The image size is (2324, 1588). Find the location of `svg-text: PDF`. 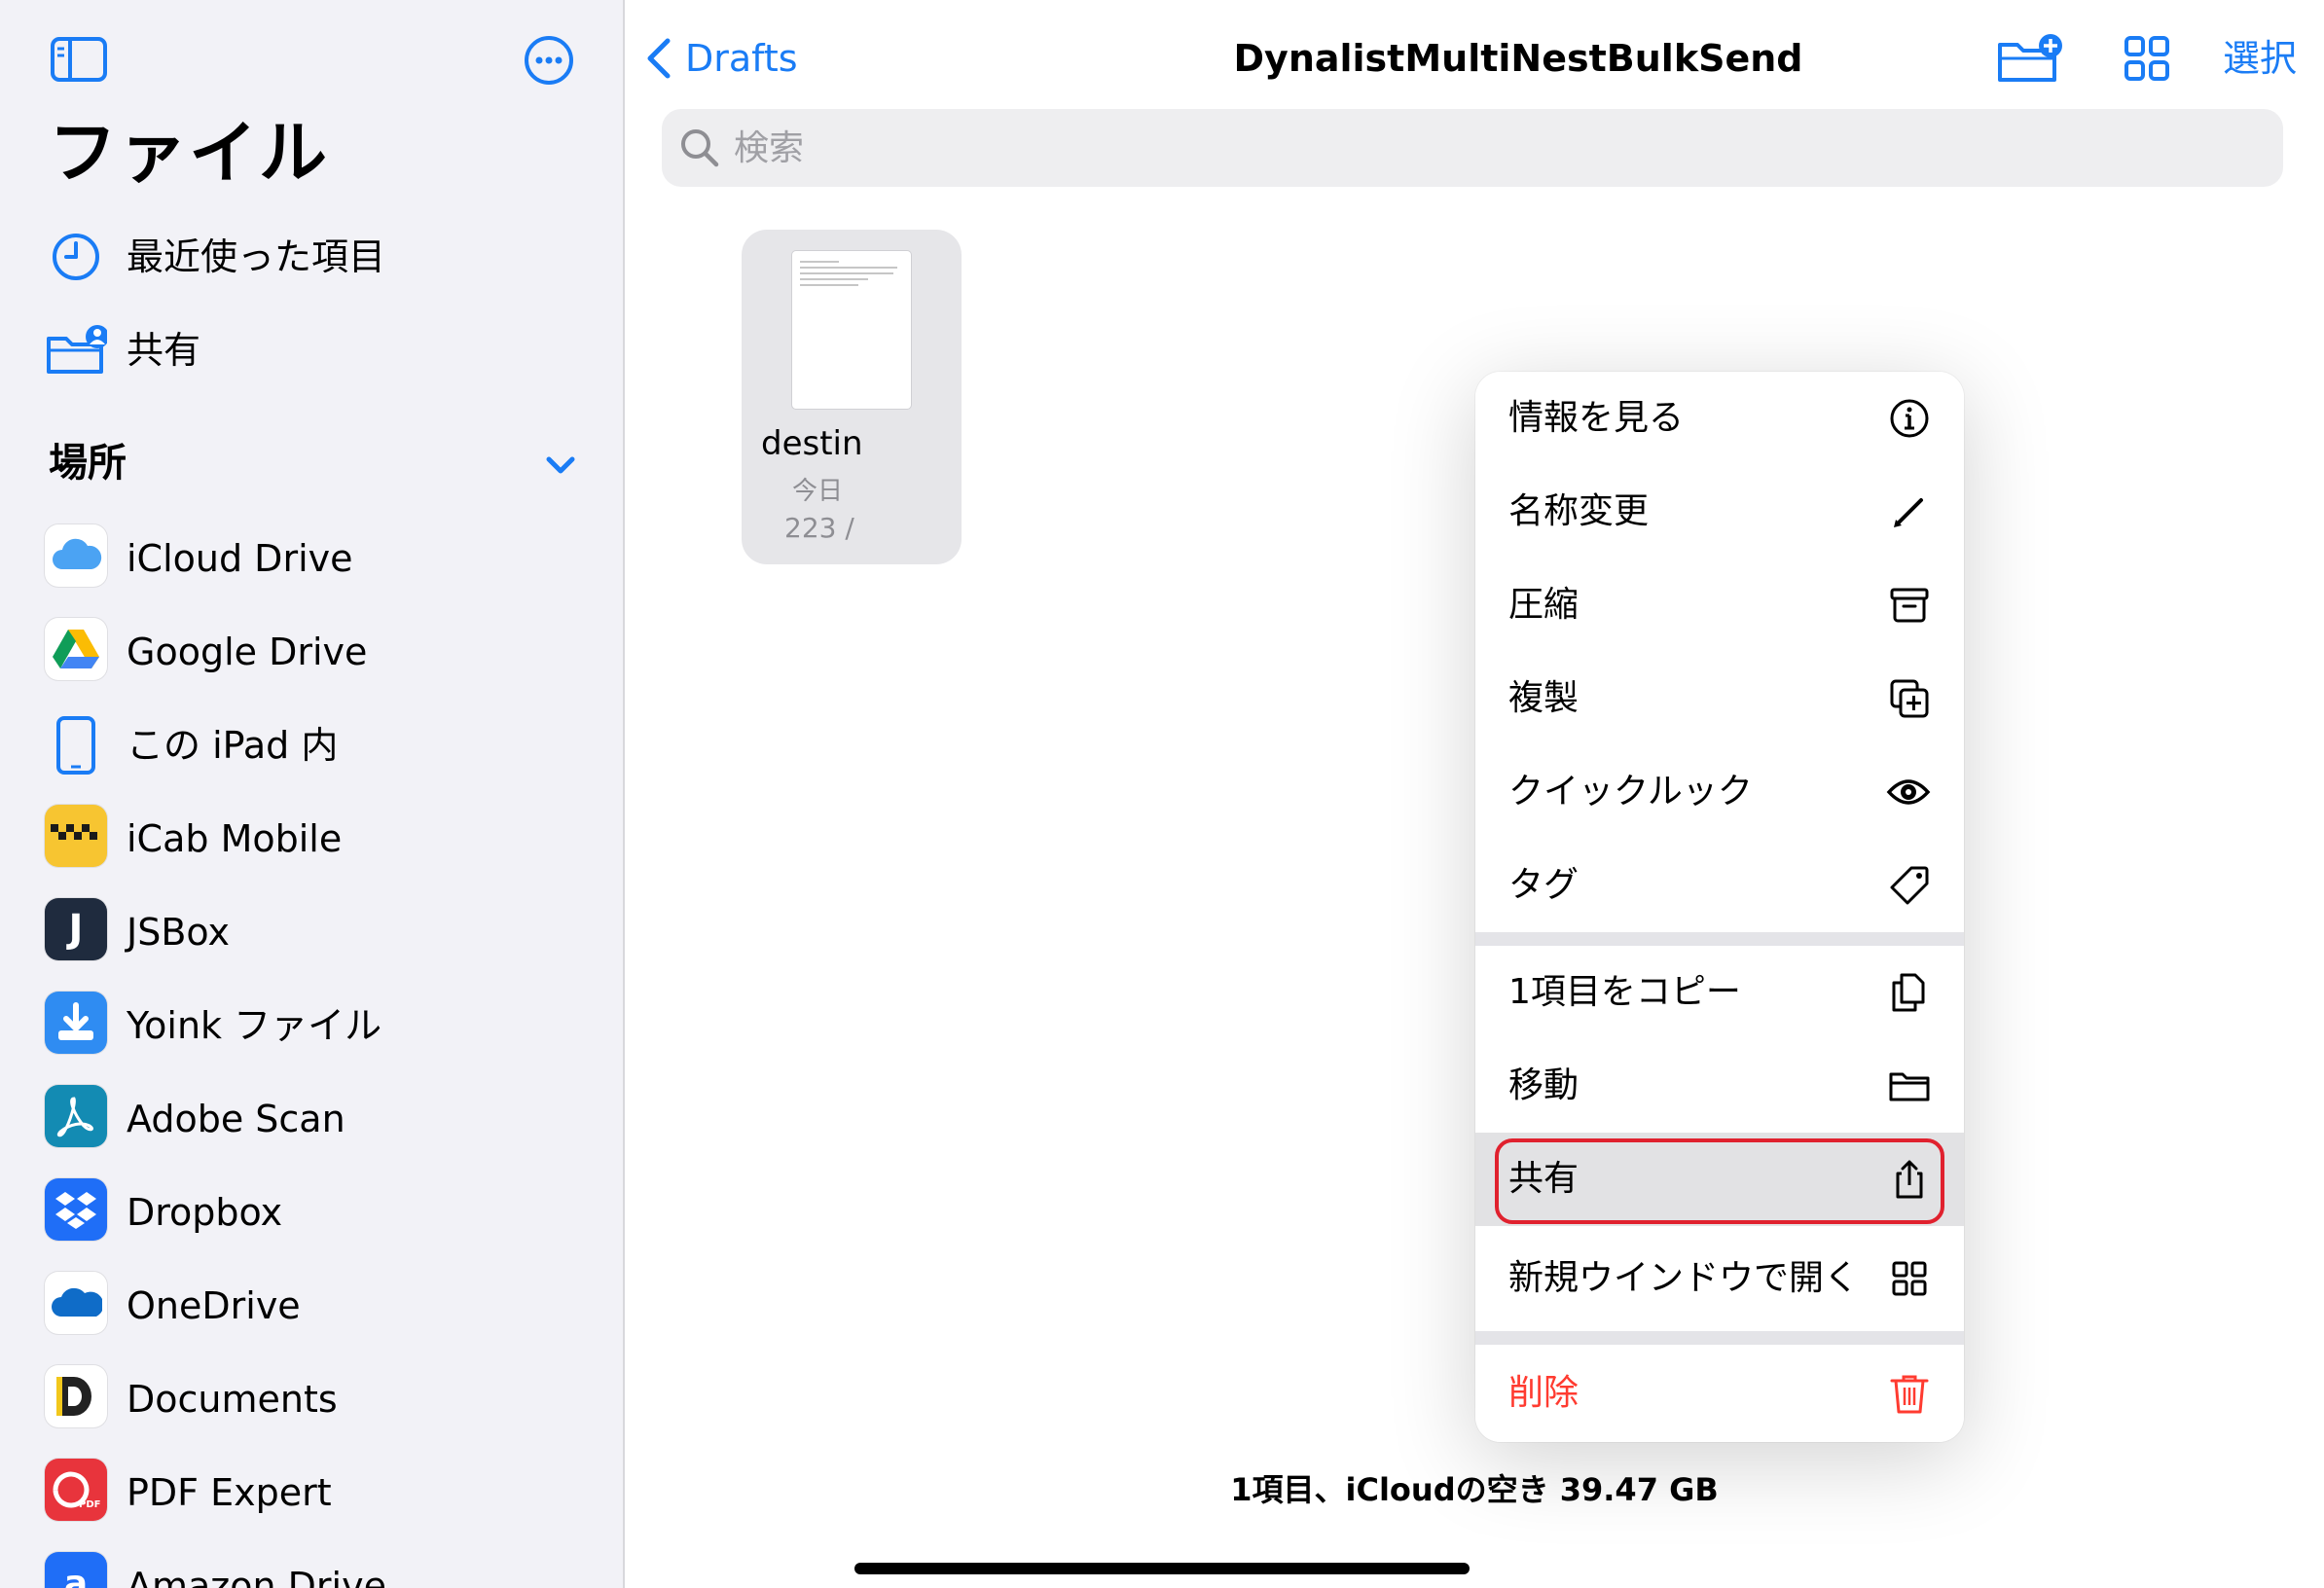

svg-text: PDF is located at coordinates (89, 1504).